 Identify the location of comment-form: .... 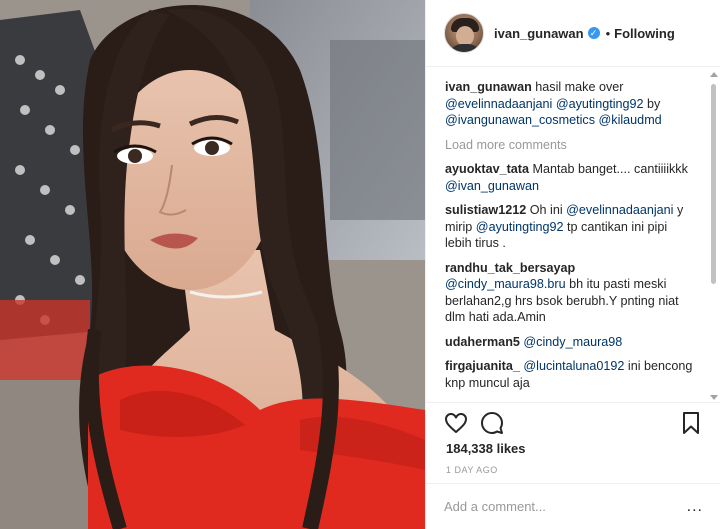
(573, 506).